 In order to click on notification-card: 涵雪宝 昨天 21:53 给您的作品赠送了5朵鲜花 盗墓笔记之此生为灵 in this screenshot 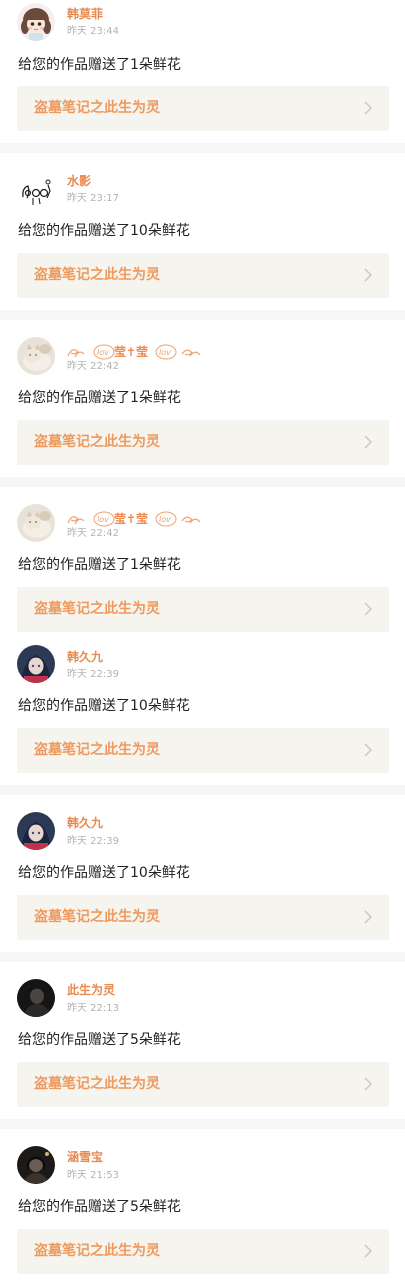, I will do `click(202, 1204)`.